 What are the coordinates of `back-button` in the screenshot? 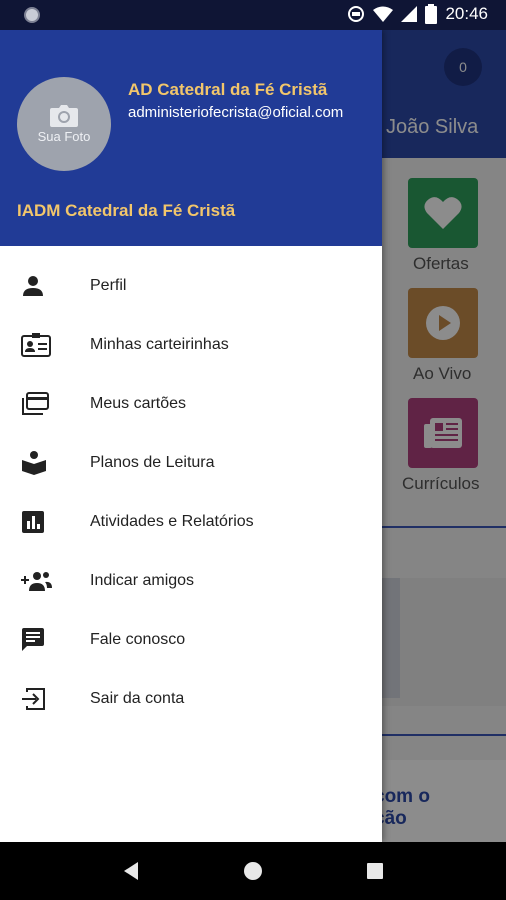 It's located at (131, 871).